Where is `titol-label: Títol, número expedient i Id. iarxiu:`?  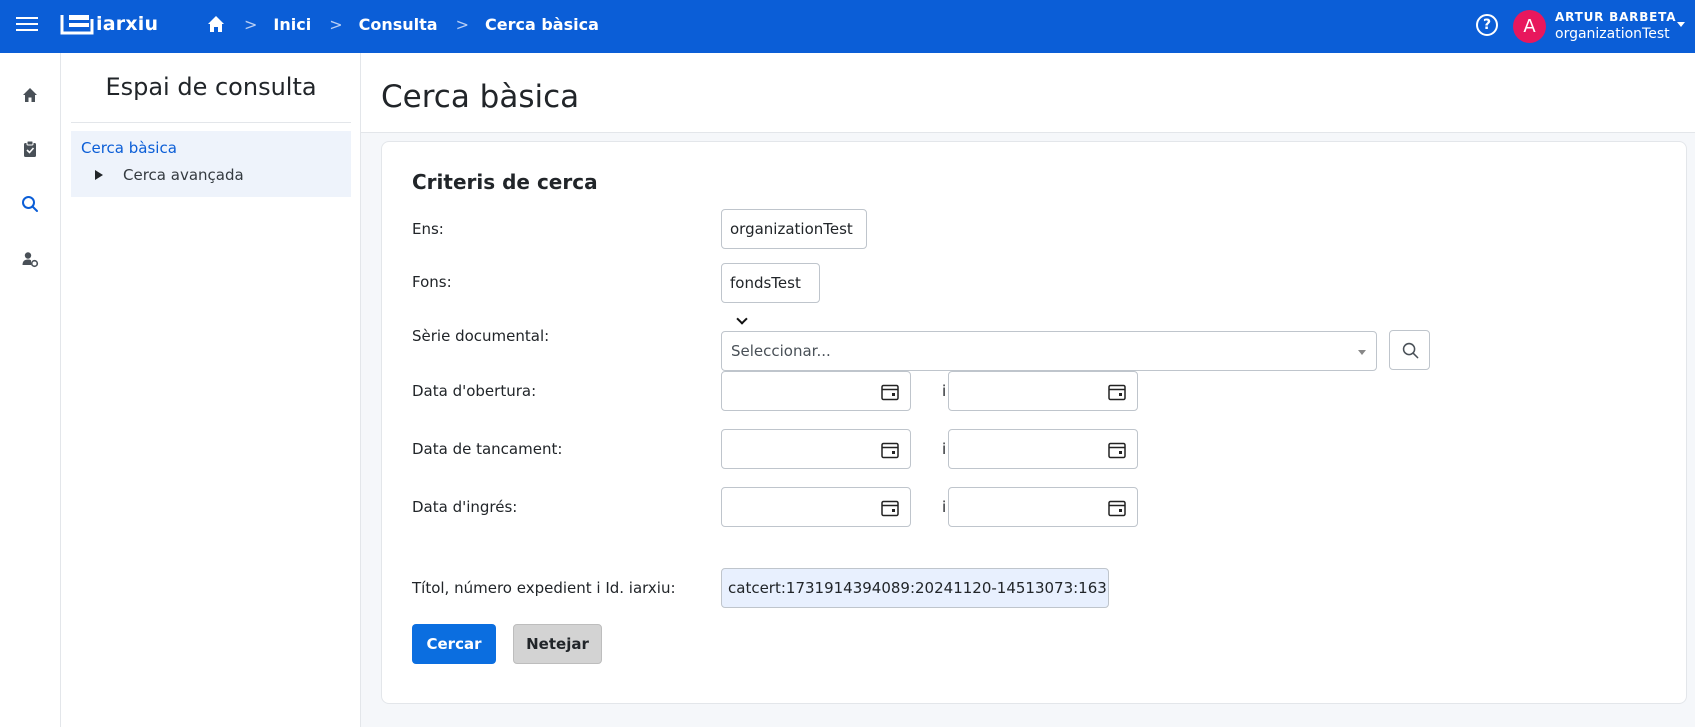 titol-label: Títol, número expedient i Id. iarxiu: is located at coordinates (544, 588).